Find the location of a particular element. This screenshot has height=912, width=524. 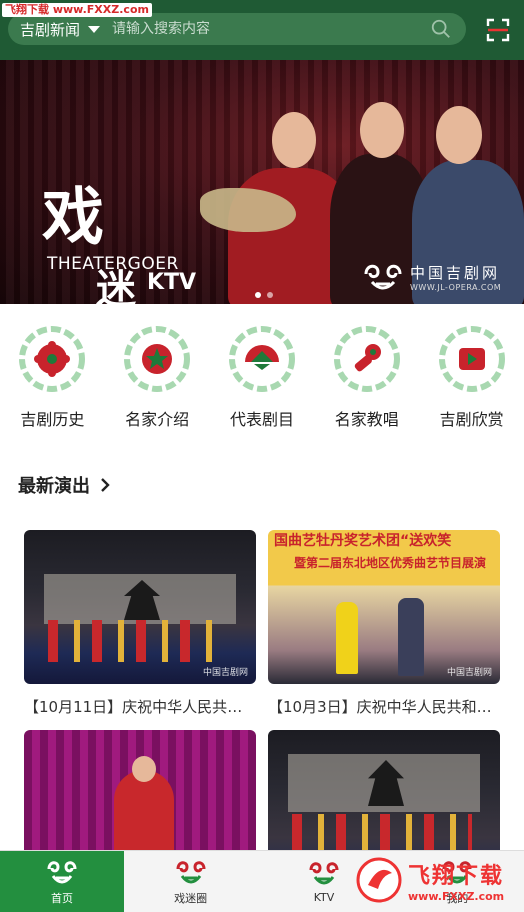

banner-brand-url: WWW.JL-OPERA.COM is located at coordinates (456, 287).